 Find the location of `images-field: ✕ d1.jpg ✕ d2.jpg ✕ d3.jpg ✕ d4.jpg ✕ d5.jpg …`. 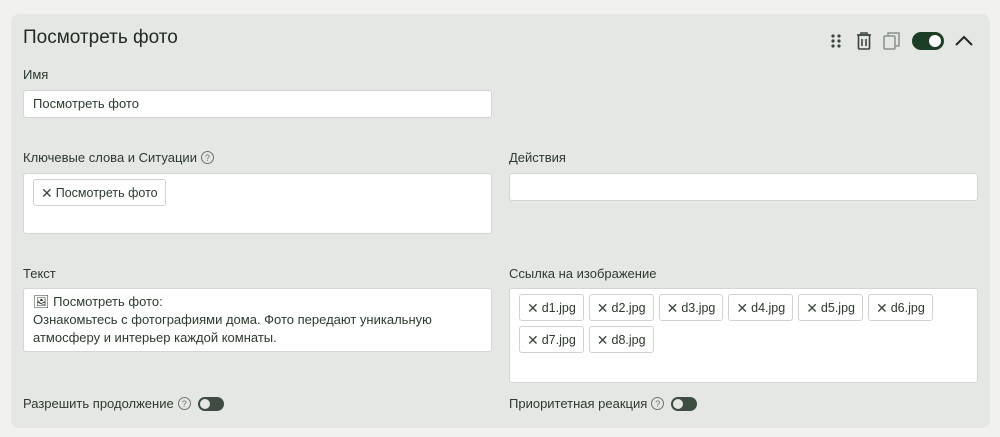

images-field: ✕ d1.jpg ✕ d2.jpg ✕ d3.jpg ✕ d4.jpg ✕ d5.jpg … is located at coordinates (743, 335).